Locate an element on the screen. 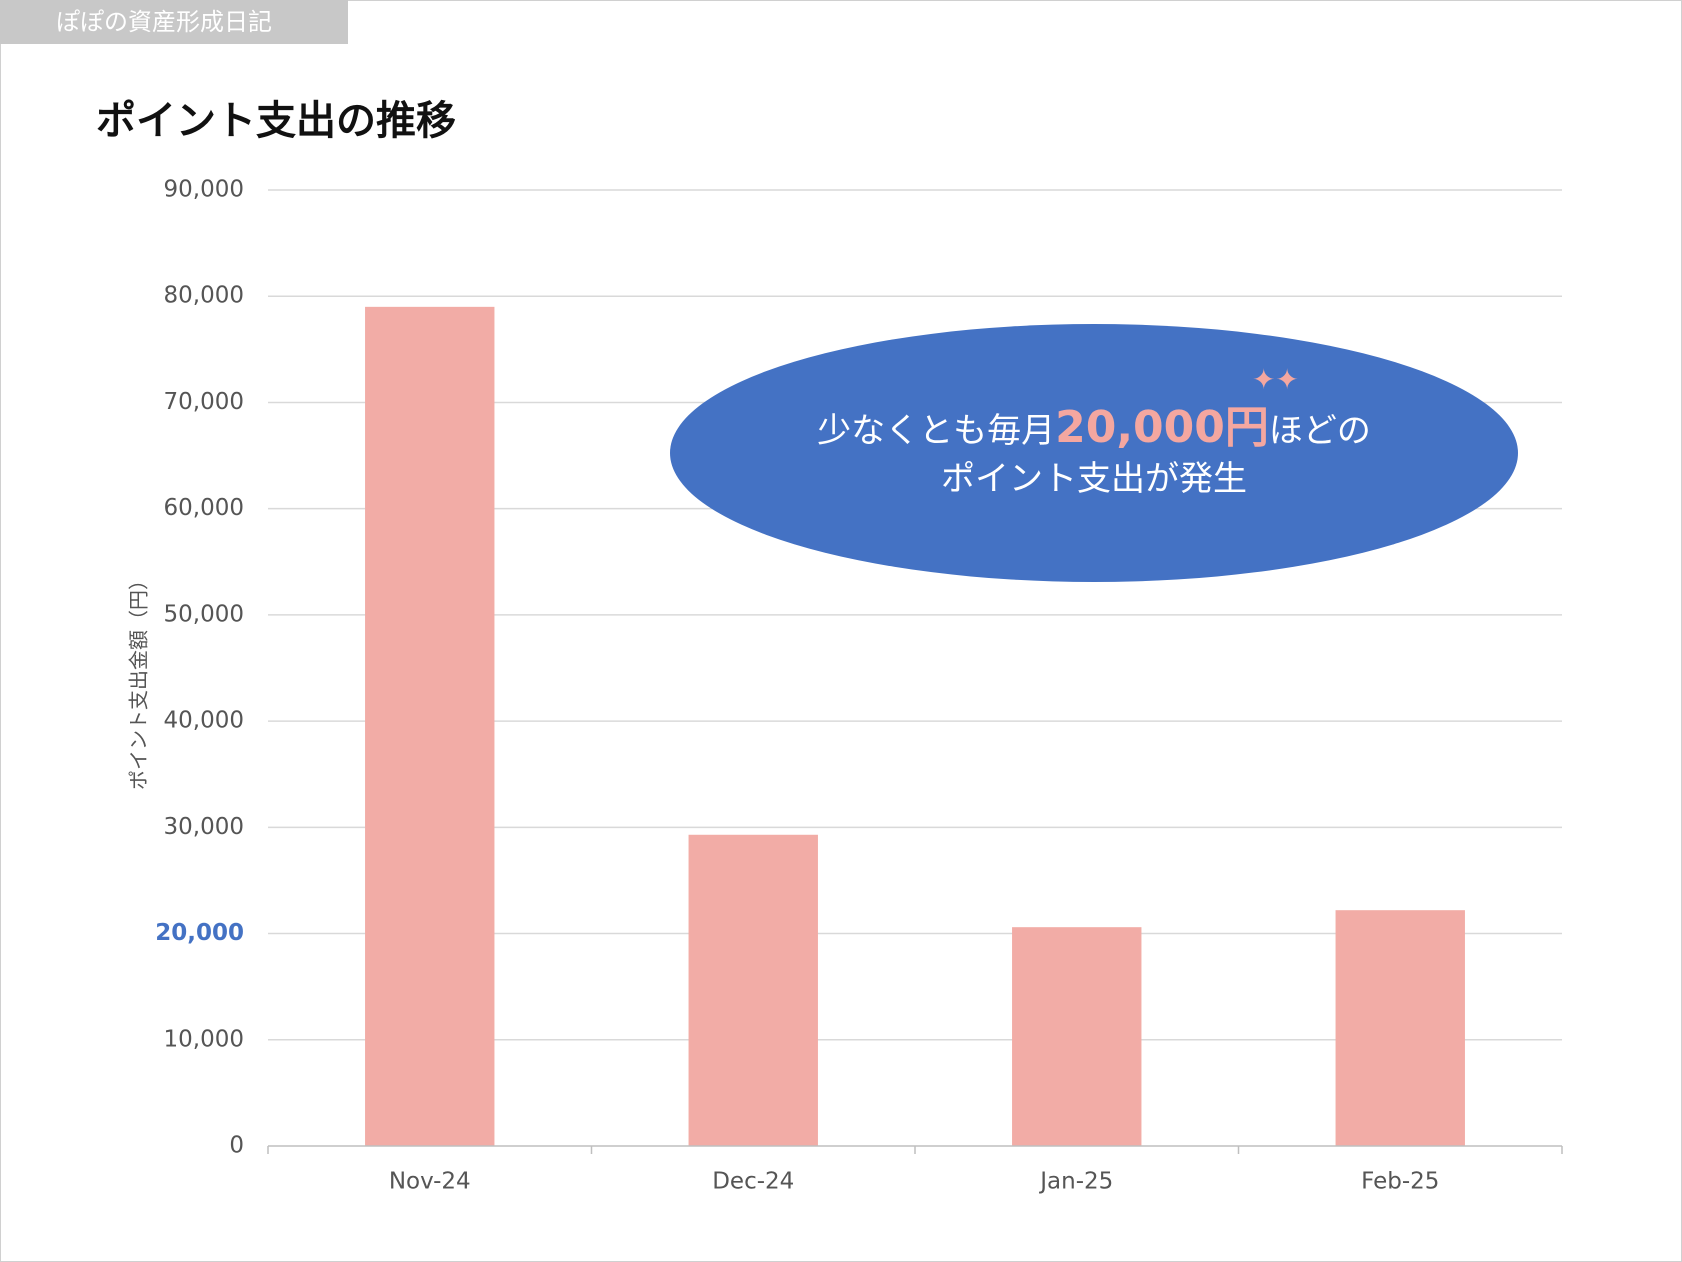 The height and width of the screenshot is (1262, 1682). x-tick-label: Feb-25 is located at coordinates (1400, 1182).